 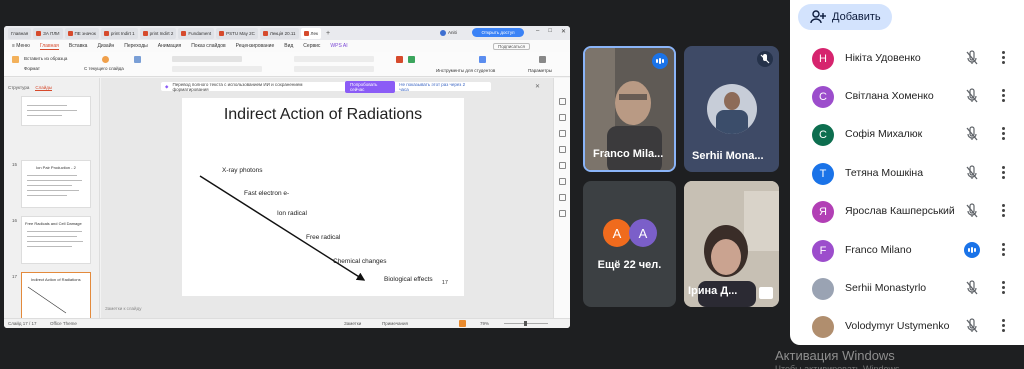 I want to click on zoom-level: 79%, so click(x=484, y=323).